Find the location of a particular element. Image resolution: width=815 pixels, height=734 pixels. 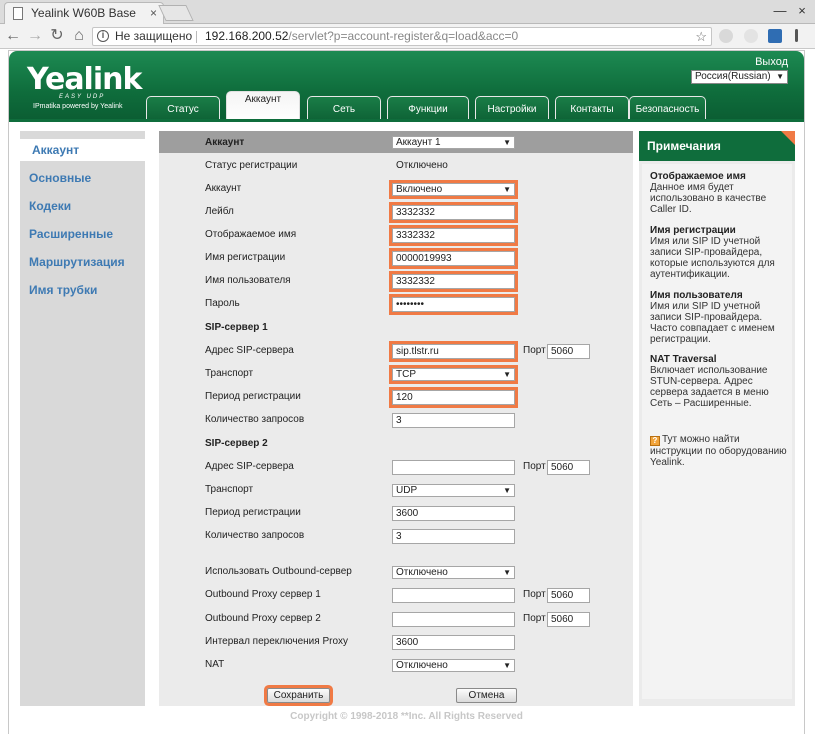

sip2-retries-field: 3 is located at coordinates (453, 536).